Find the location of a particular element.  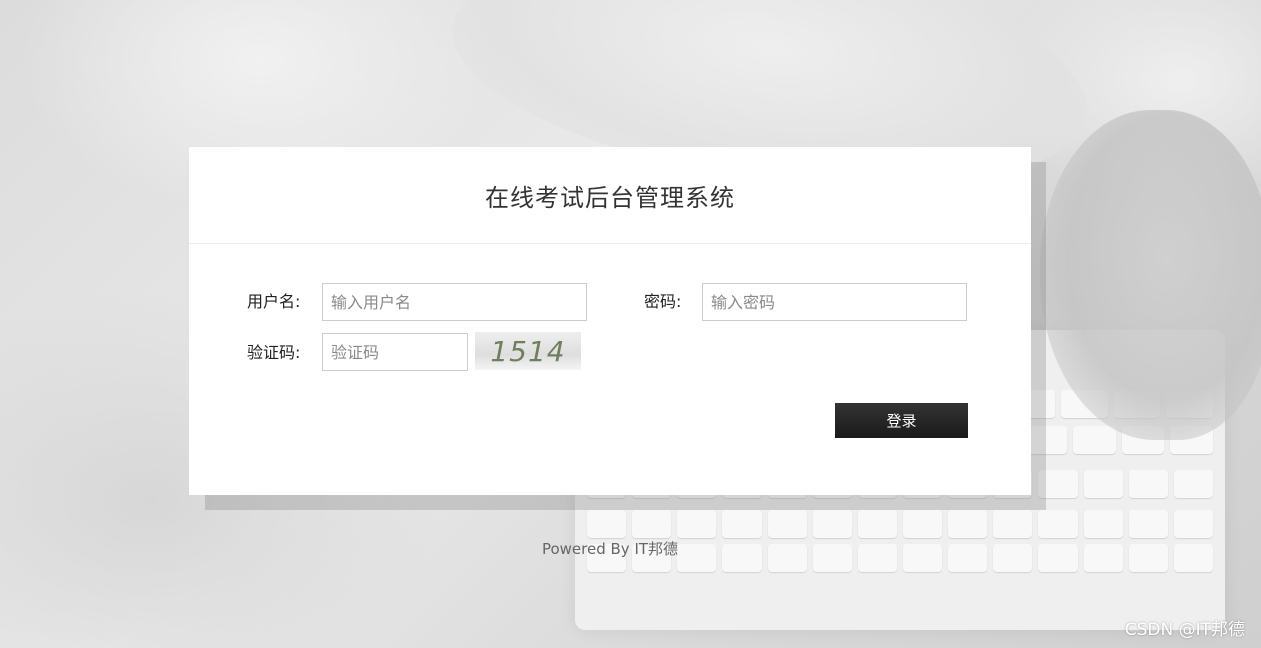

username-label: 用户名: is located at coordinates (274, 301).